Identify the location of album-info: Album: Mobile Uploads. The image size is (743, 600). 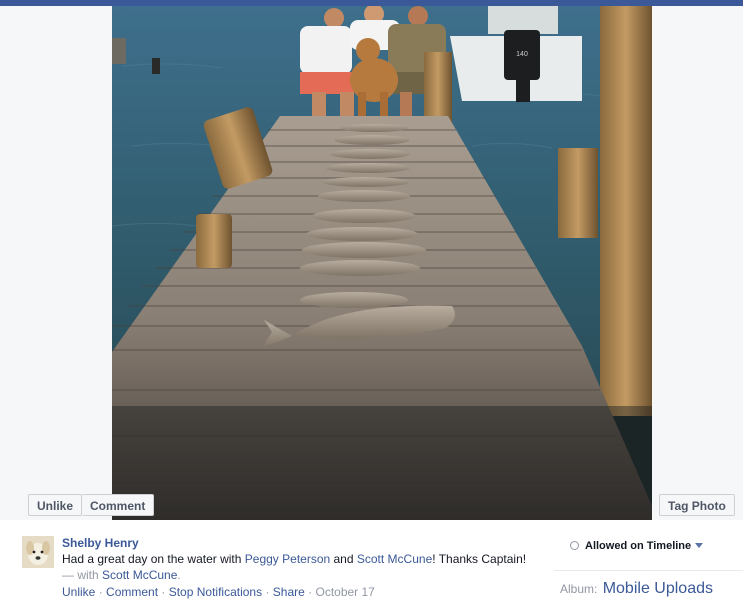
(636, 589).